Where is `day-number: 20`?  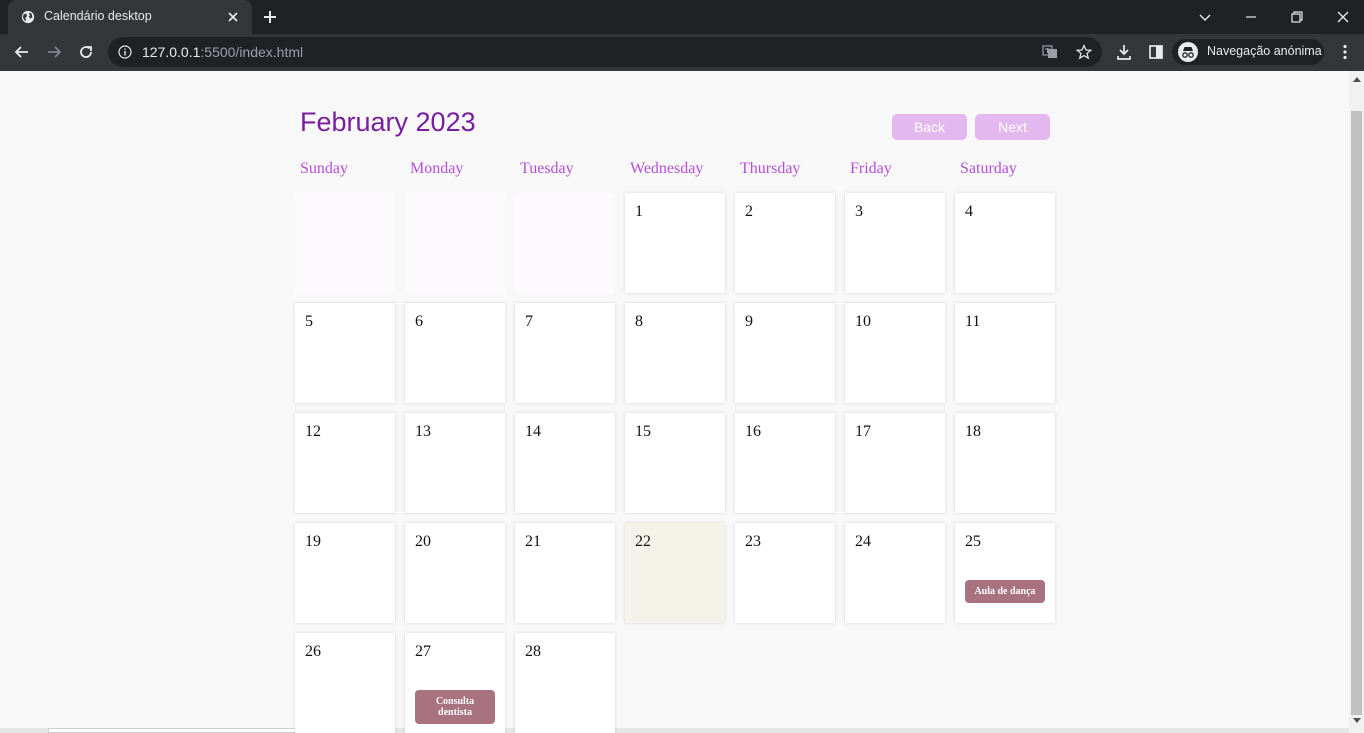 day-number: 20 is located at coordinates (423, 541).